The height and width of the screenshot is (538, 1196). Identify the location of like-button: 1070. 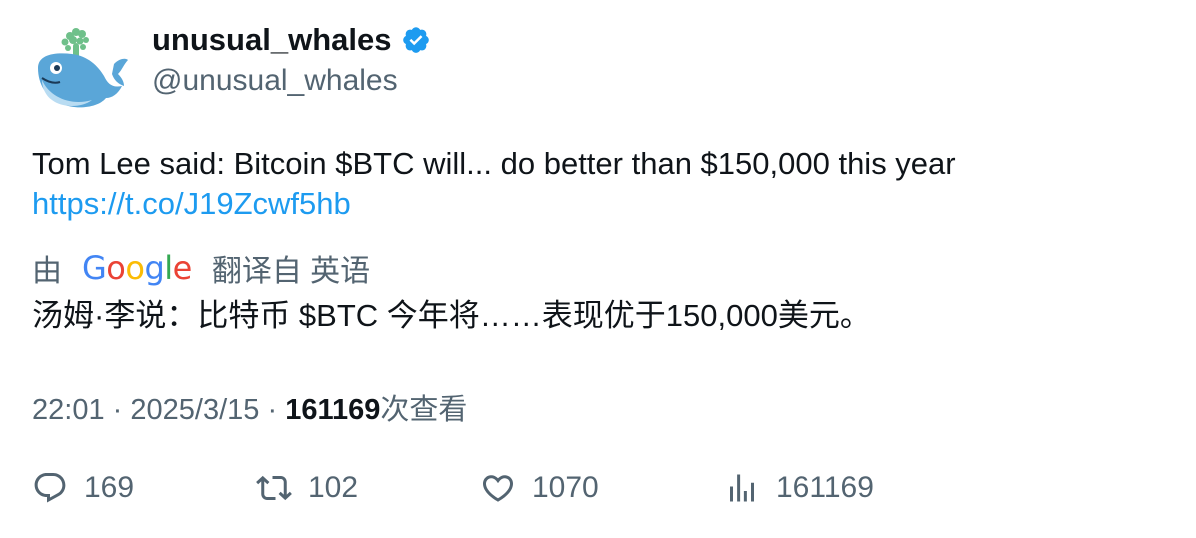
(539, 488).